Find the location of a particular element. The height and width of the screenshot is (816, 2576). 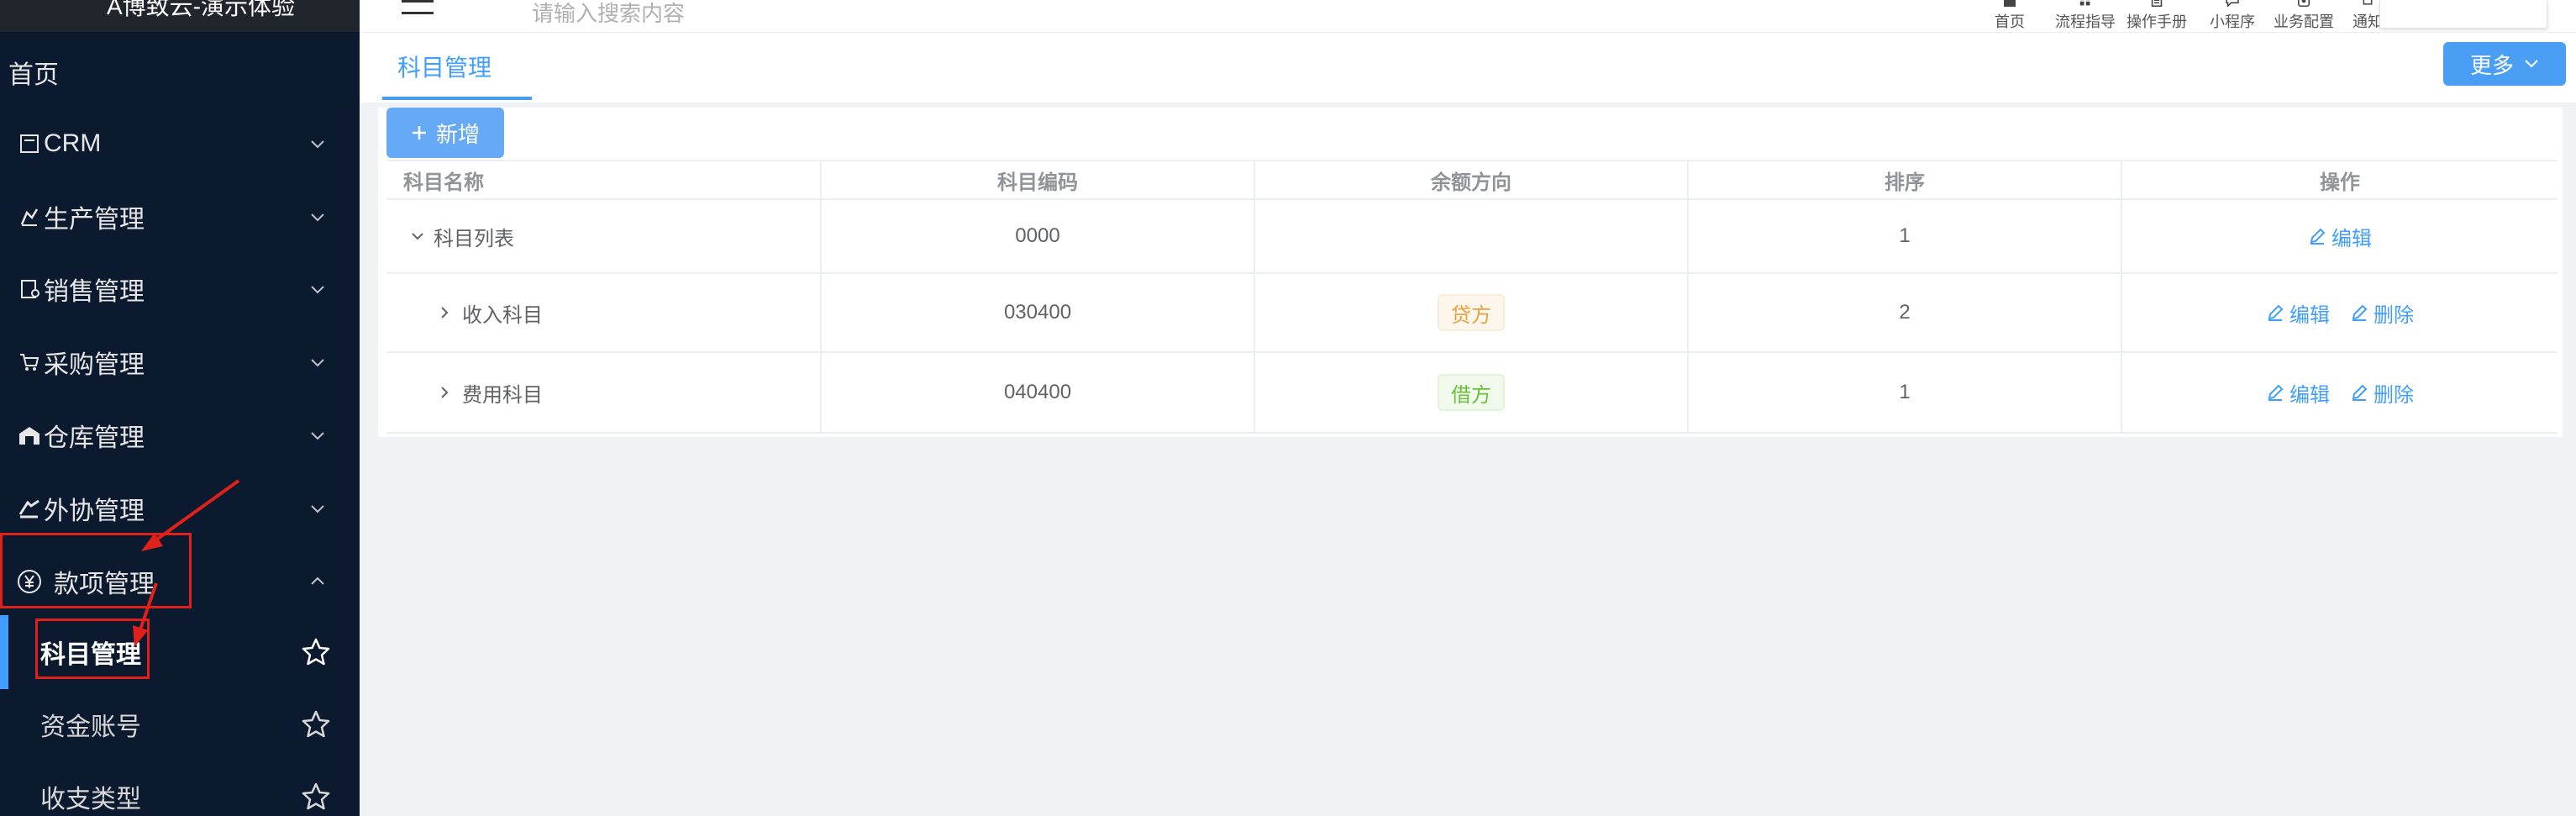

add-button: 新增 is located at coordinates (445, 133).